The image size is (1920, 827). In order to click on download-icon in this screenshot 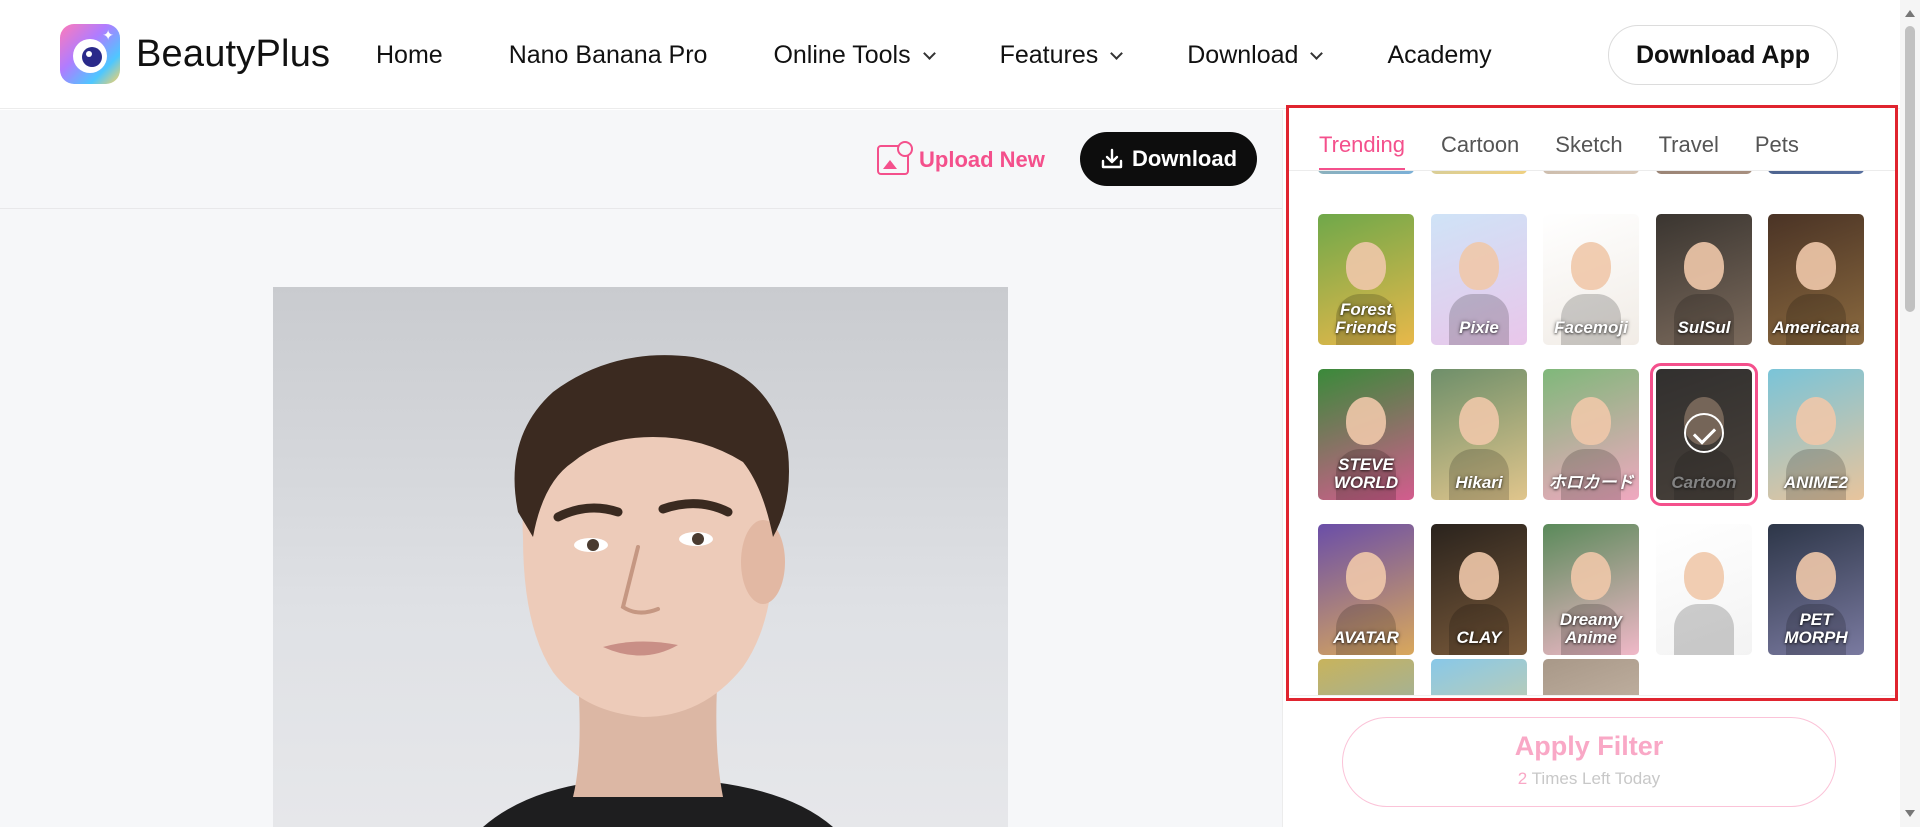, I will do `click(1112, 158)`.